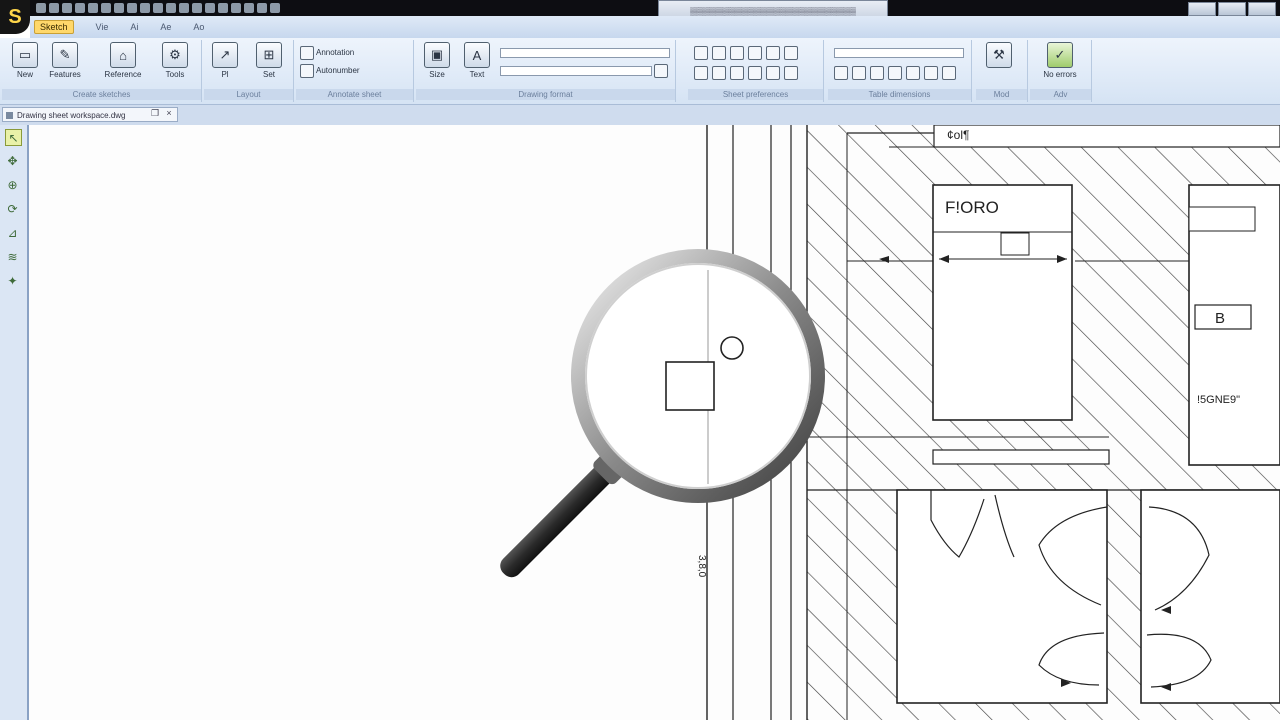 This screenshot has height=725, width=1280. I want to click on move-icon, so click(701, 73).